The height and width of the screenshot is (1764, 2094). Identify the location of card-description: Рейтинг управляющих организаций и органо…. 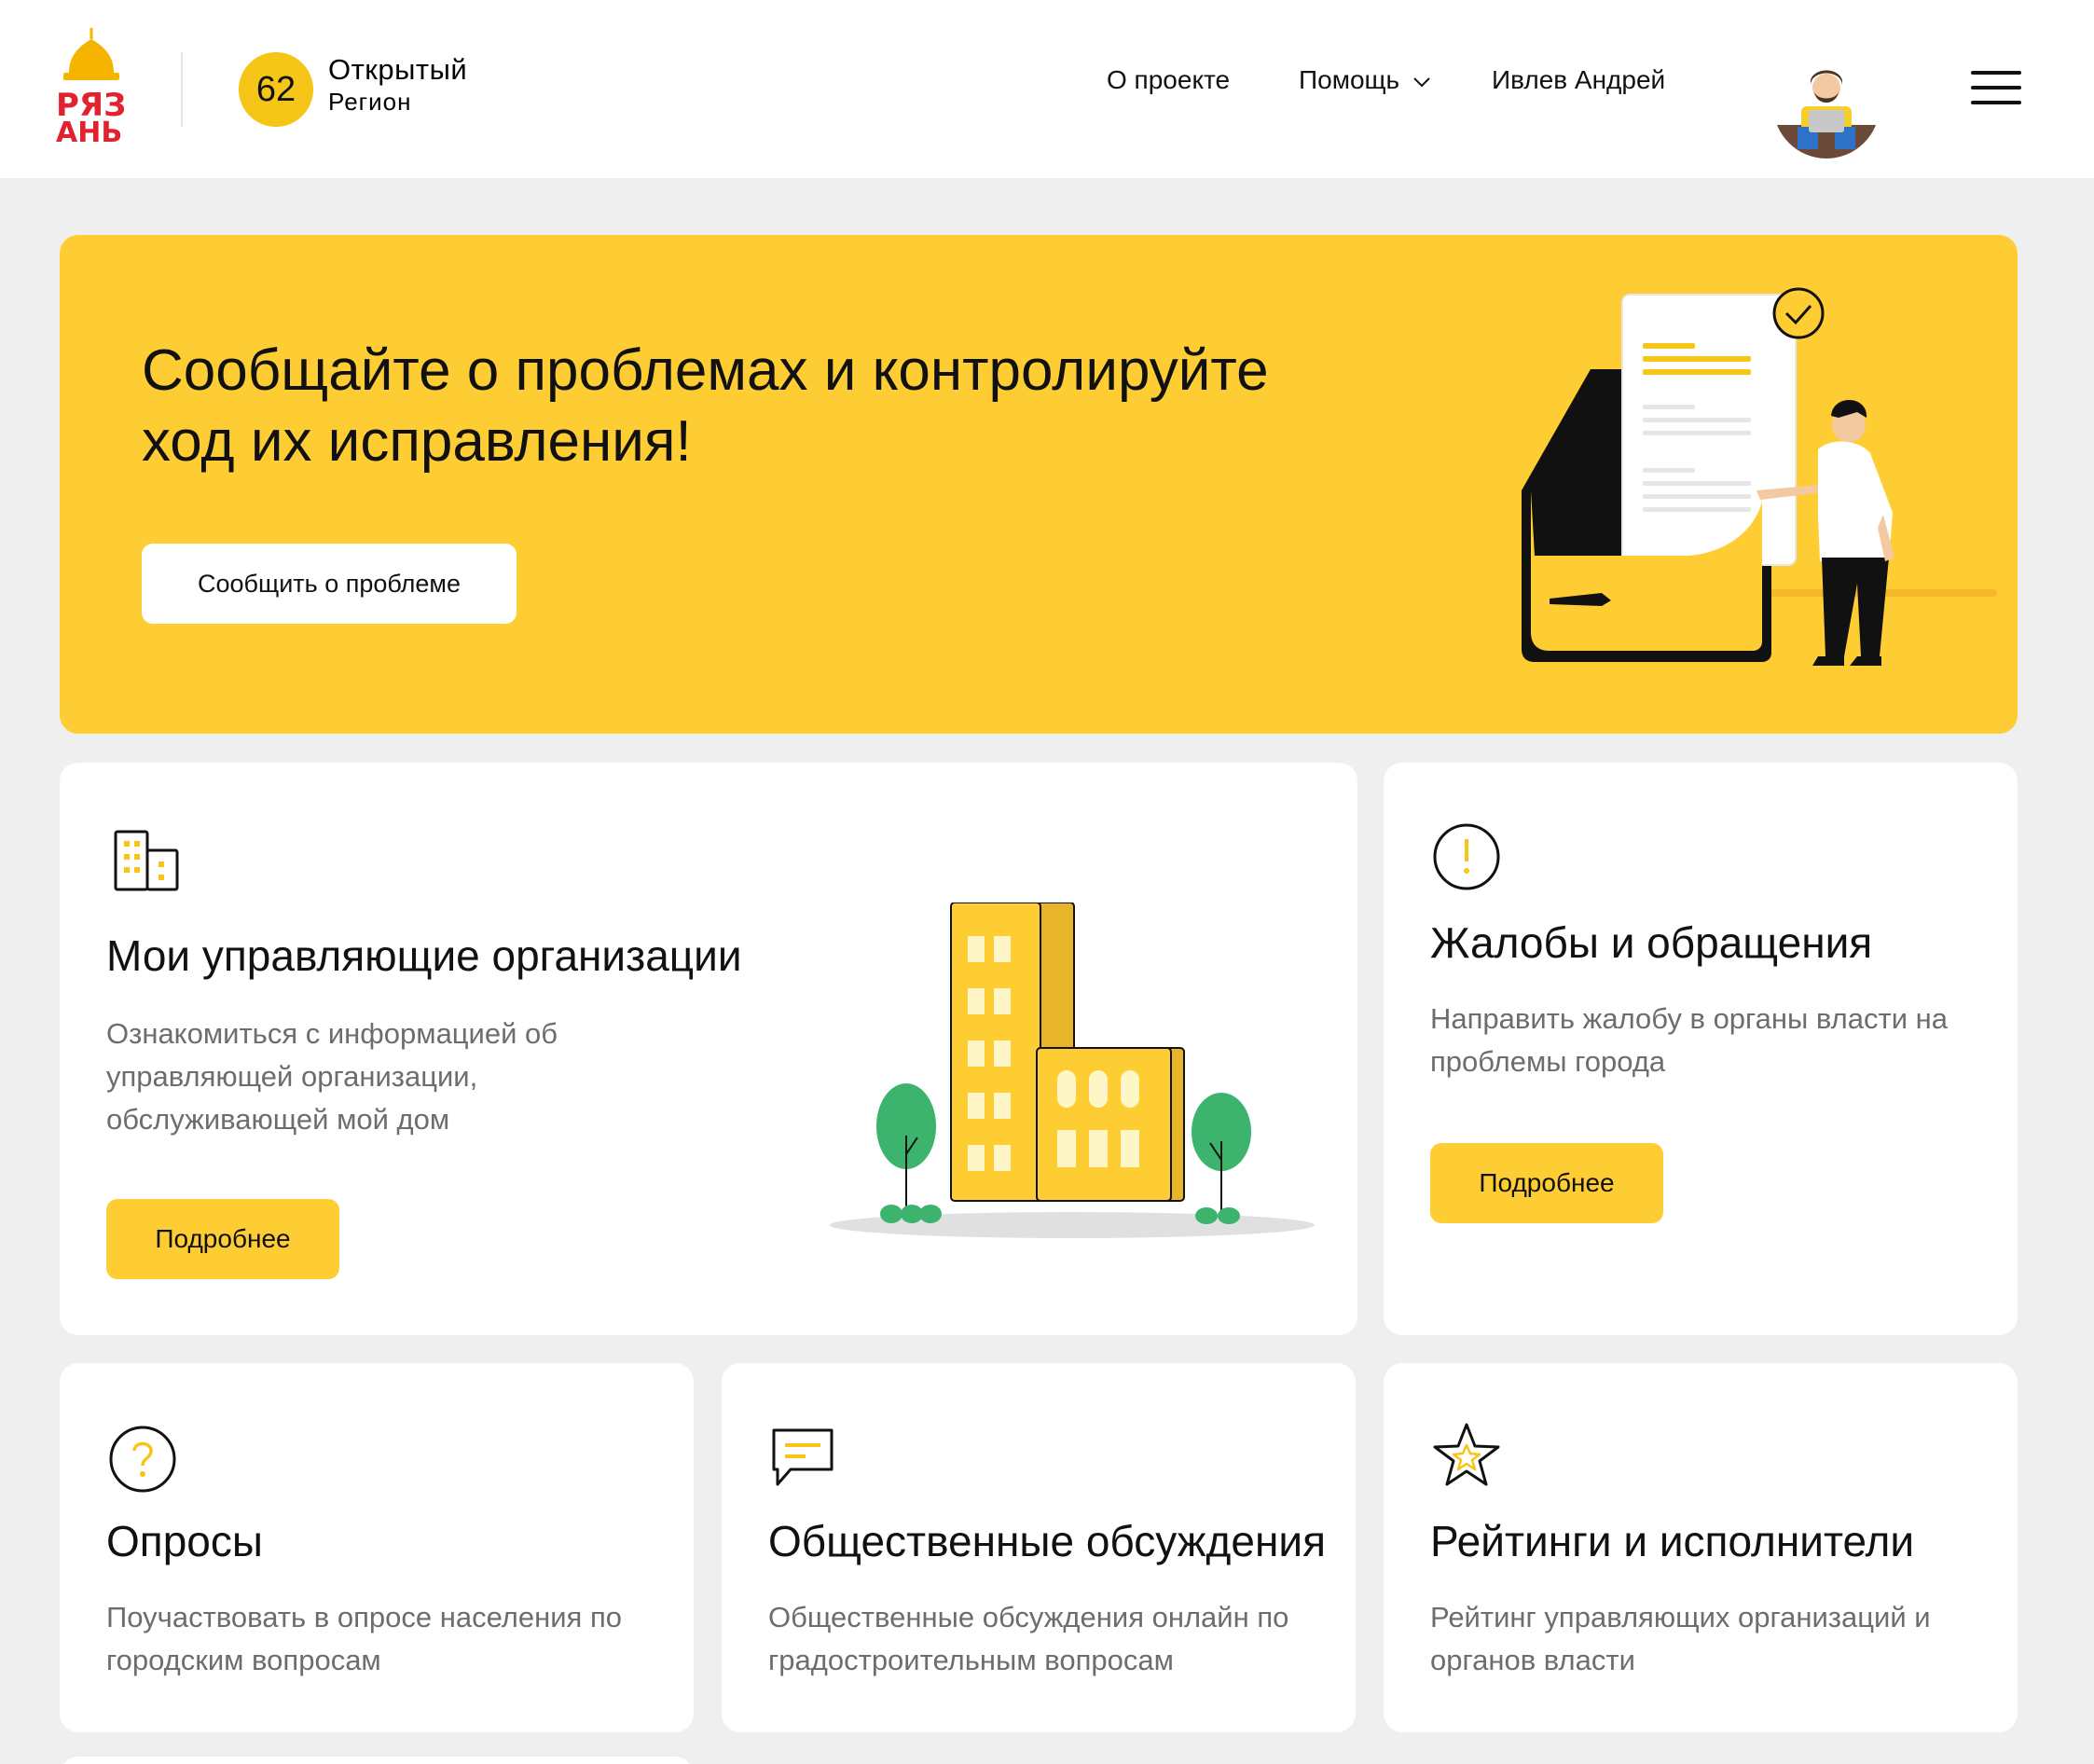
(1680, 1638).